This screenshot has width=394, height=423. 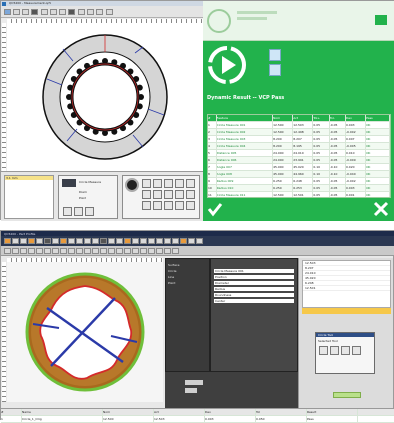 What do you see at coordinates (44, 11) in the screenshot?
I see `zoom-in-icon` at bounding box center [44, 11].